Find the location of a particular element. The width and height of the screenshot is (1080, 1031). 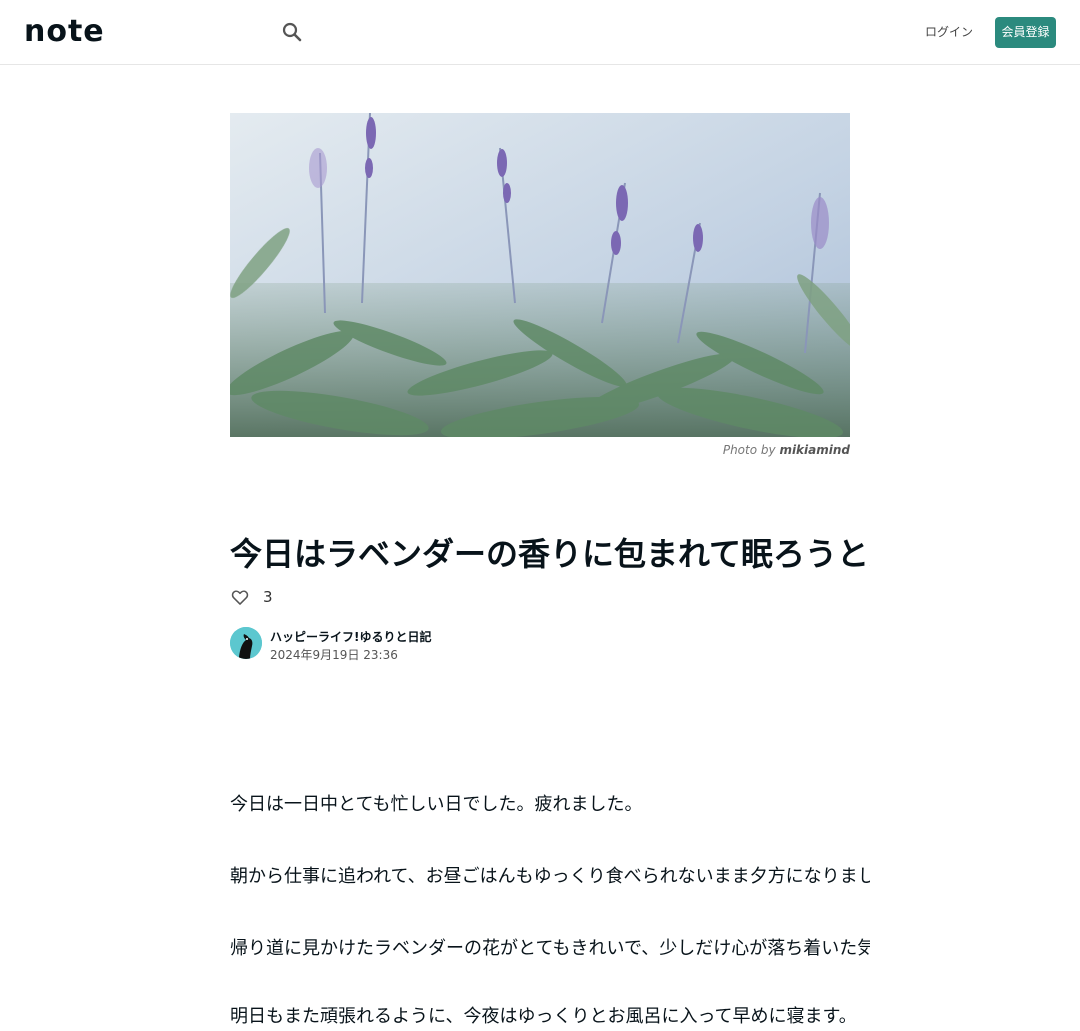

publish-date: 2024年9月19日 23:36 is located at coordinates (334, 655).